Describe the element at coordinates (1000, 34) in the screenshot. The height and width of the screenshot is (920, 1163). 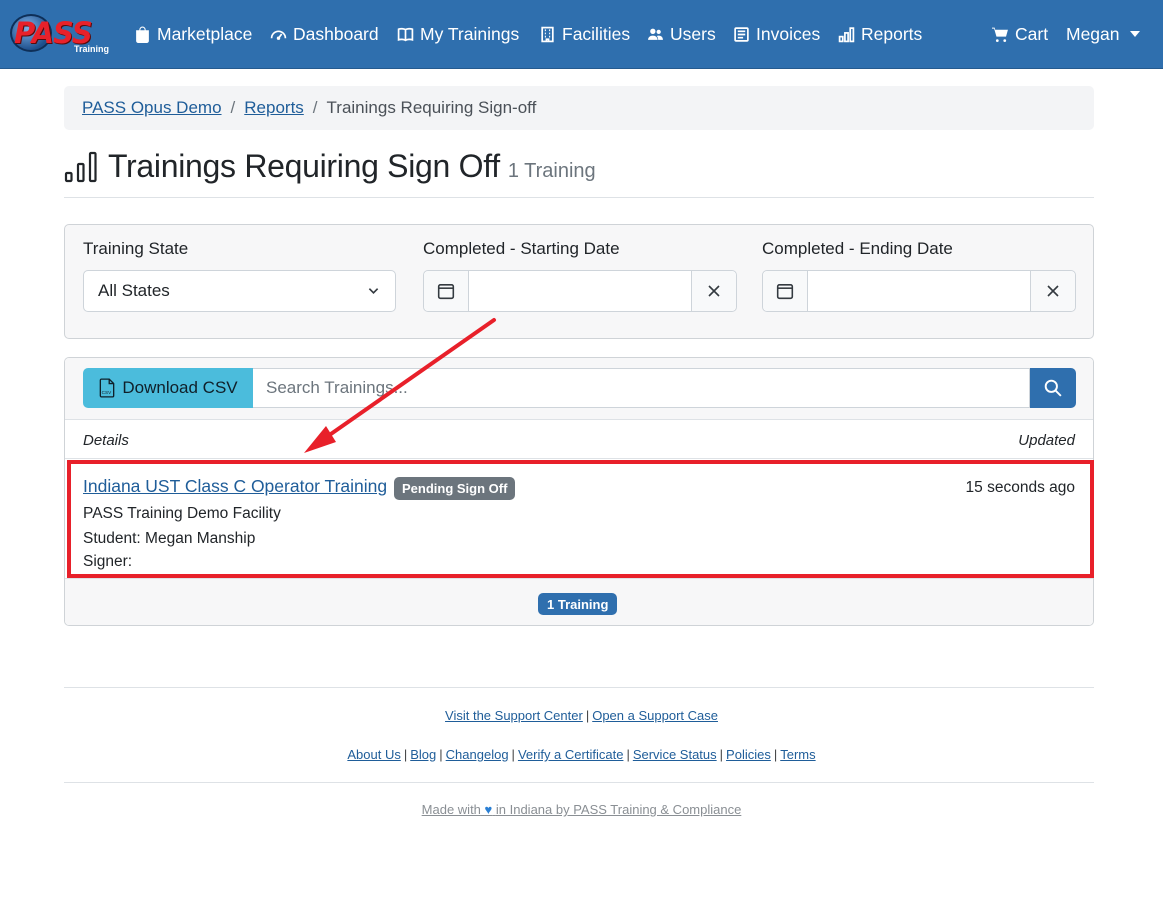
I see `cart-icon` at that location.